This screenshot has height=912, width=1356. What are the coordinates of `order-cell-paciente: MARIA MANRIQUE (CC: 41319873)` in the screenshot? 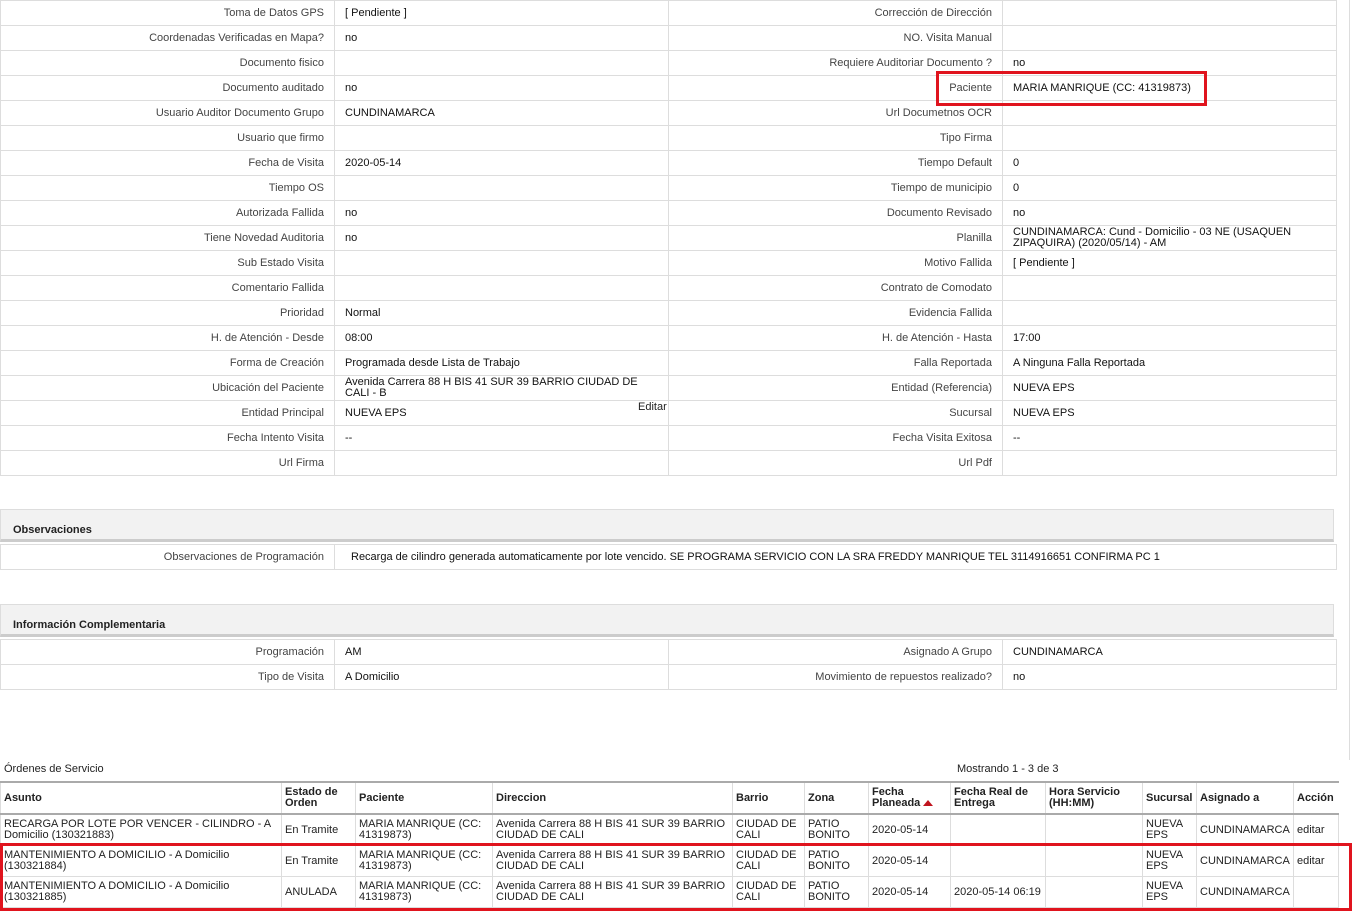 It's located at (424, 829).